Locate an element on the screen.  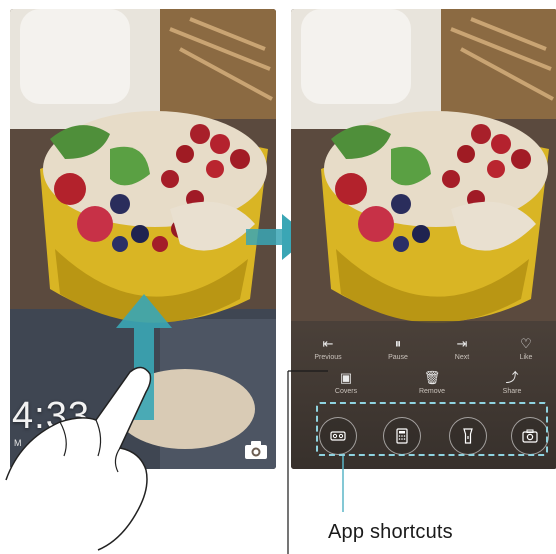
covers-label: Covers is located at coordinates (346, 391).